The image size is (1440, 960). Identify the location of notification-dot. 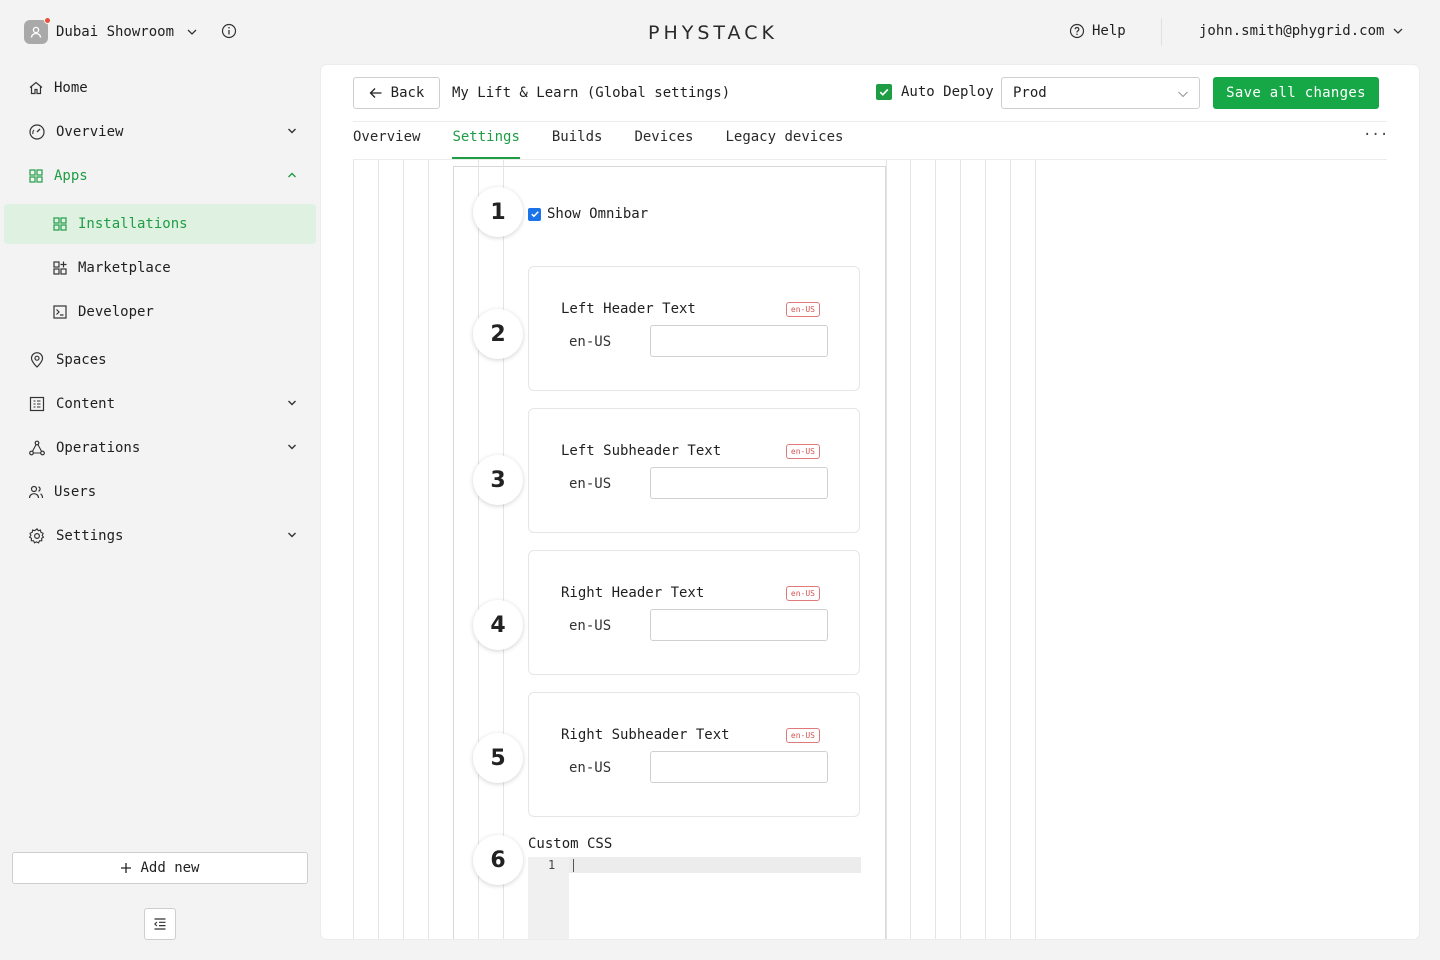
(47, 20).